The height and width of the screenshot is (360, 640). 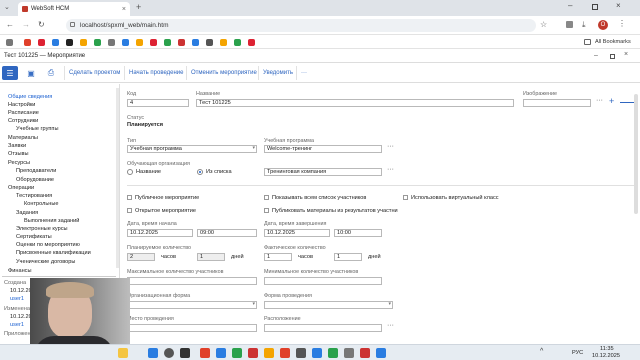 What do you see at coordinates (55, 42) in the screenshot?
I see `bookmark-3-icon` at bounding box center [55, 42].